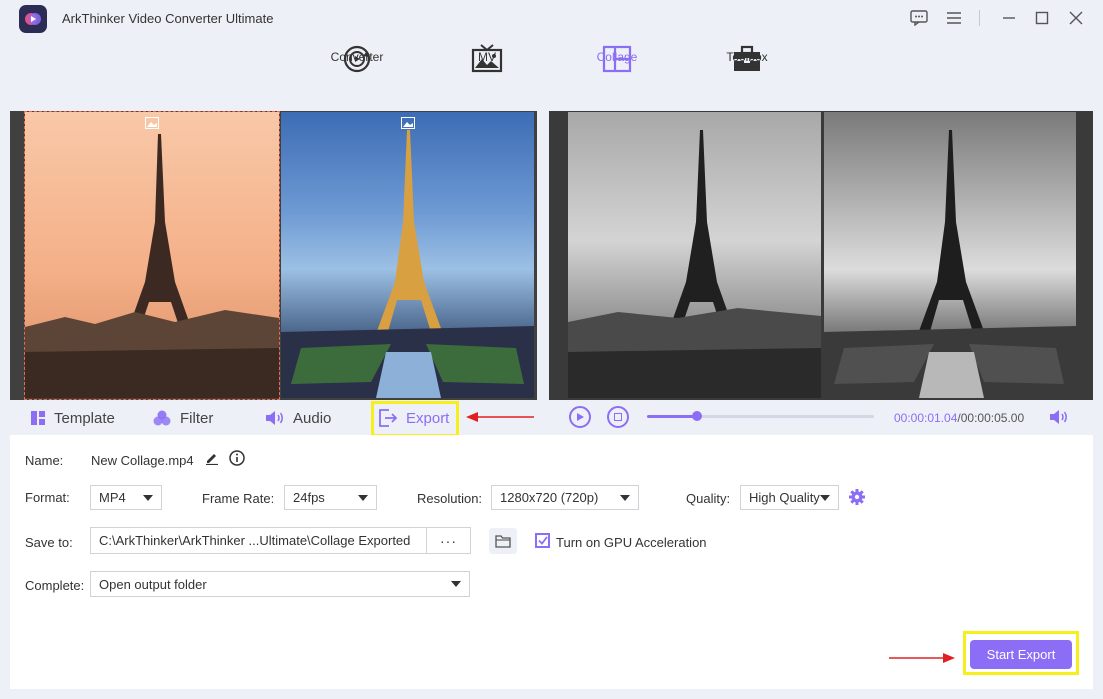 Image resolution: width=1103 pixels, height=699 pixels. Describe the element at coordinates (954, 18) in the screenshot. I see `menu-icon` at that location.